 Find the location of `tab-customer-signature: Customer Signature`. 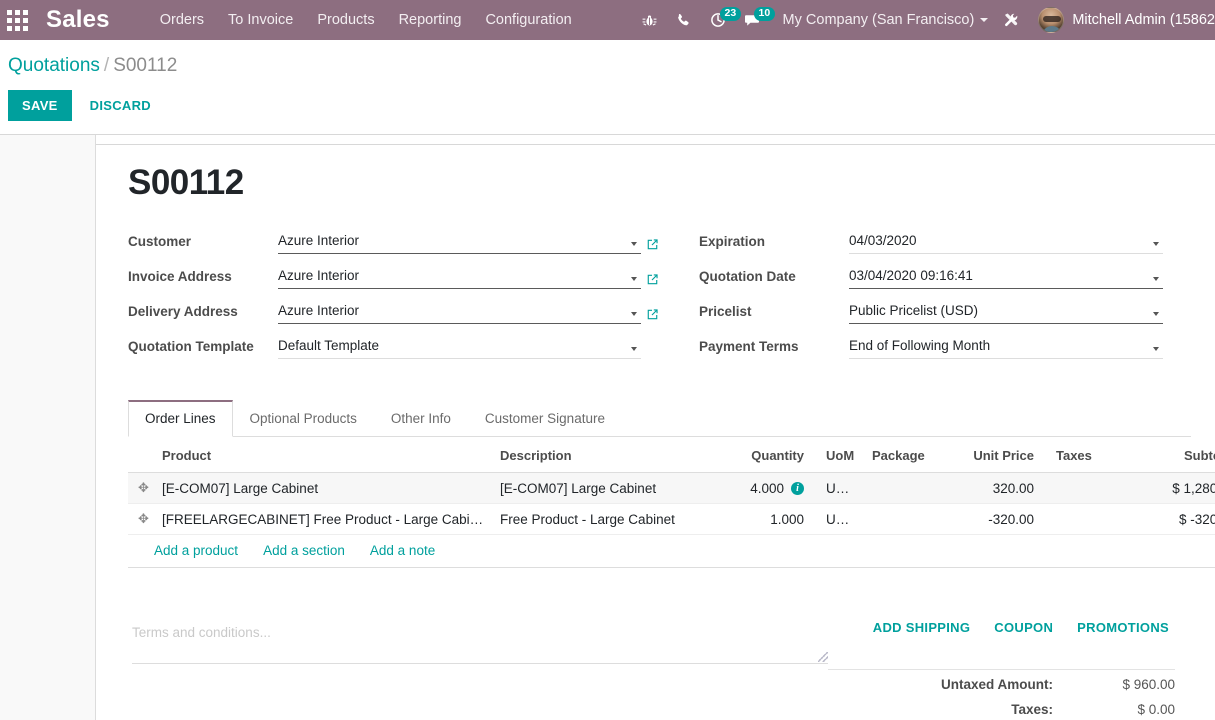

tab-customer-signature: Customer Signature is located at coordinates (545, 418).